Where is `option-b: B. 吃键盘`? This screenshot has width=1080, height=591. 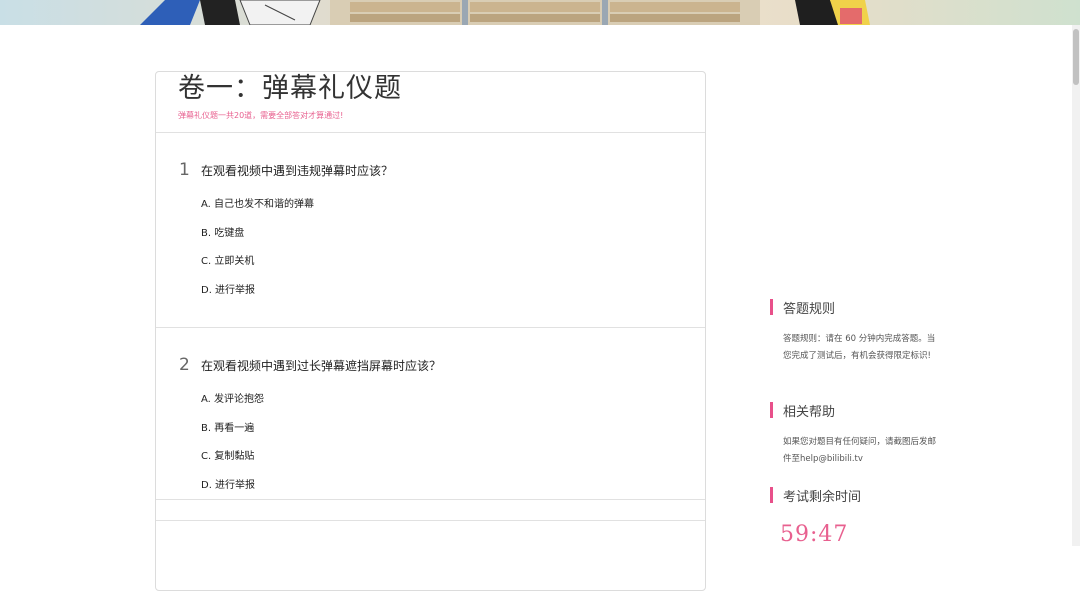 option-b: B. 吃键盘 is located at coordinates (257, 242).